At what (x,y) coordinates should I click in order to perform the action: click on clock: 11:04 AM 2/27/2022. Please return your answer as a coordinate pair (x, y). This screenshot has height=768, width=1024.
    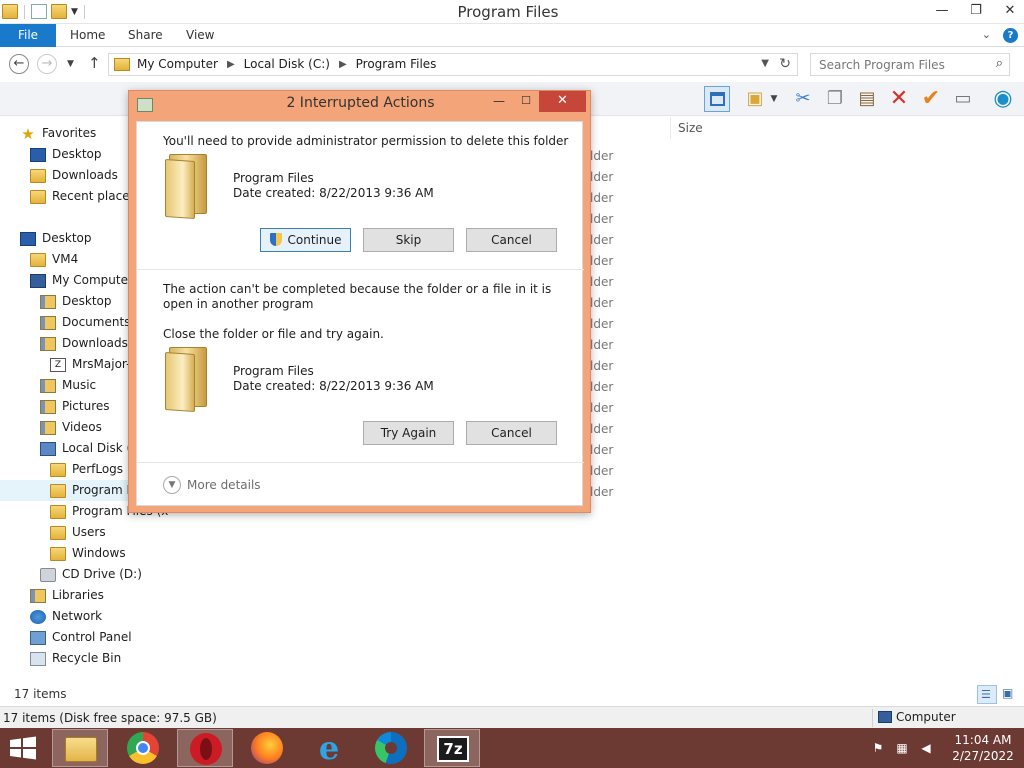
    Looking at the image, I should click on (983, 748).